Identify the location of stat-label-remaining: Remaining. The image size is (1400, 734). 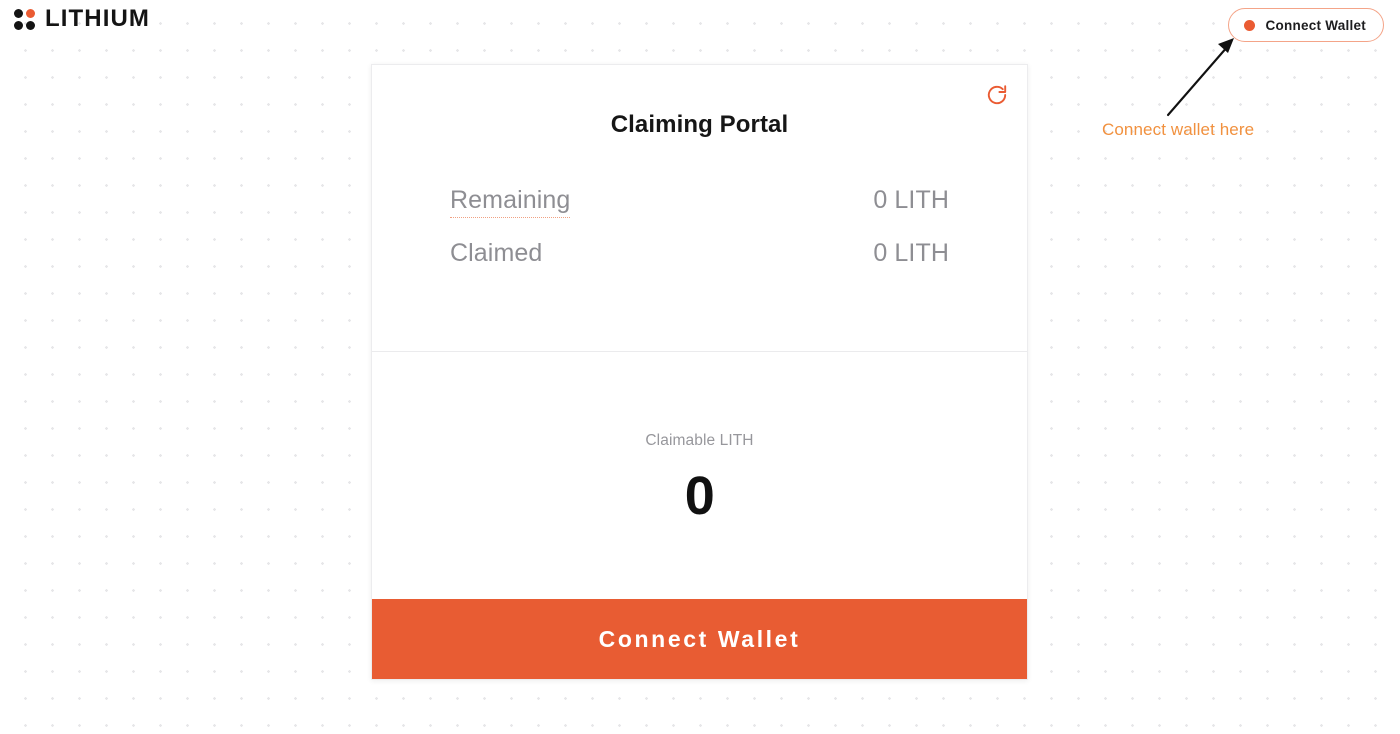
(510, 202).